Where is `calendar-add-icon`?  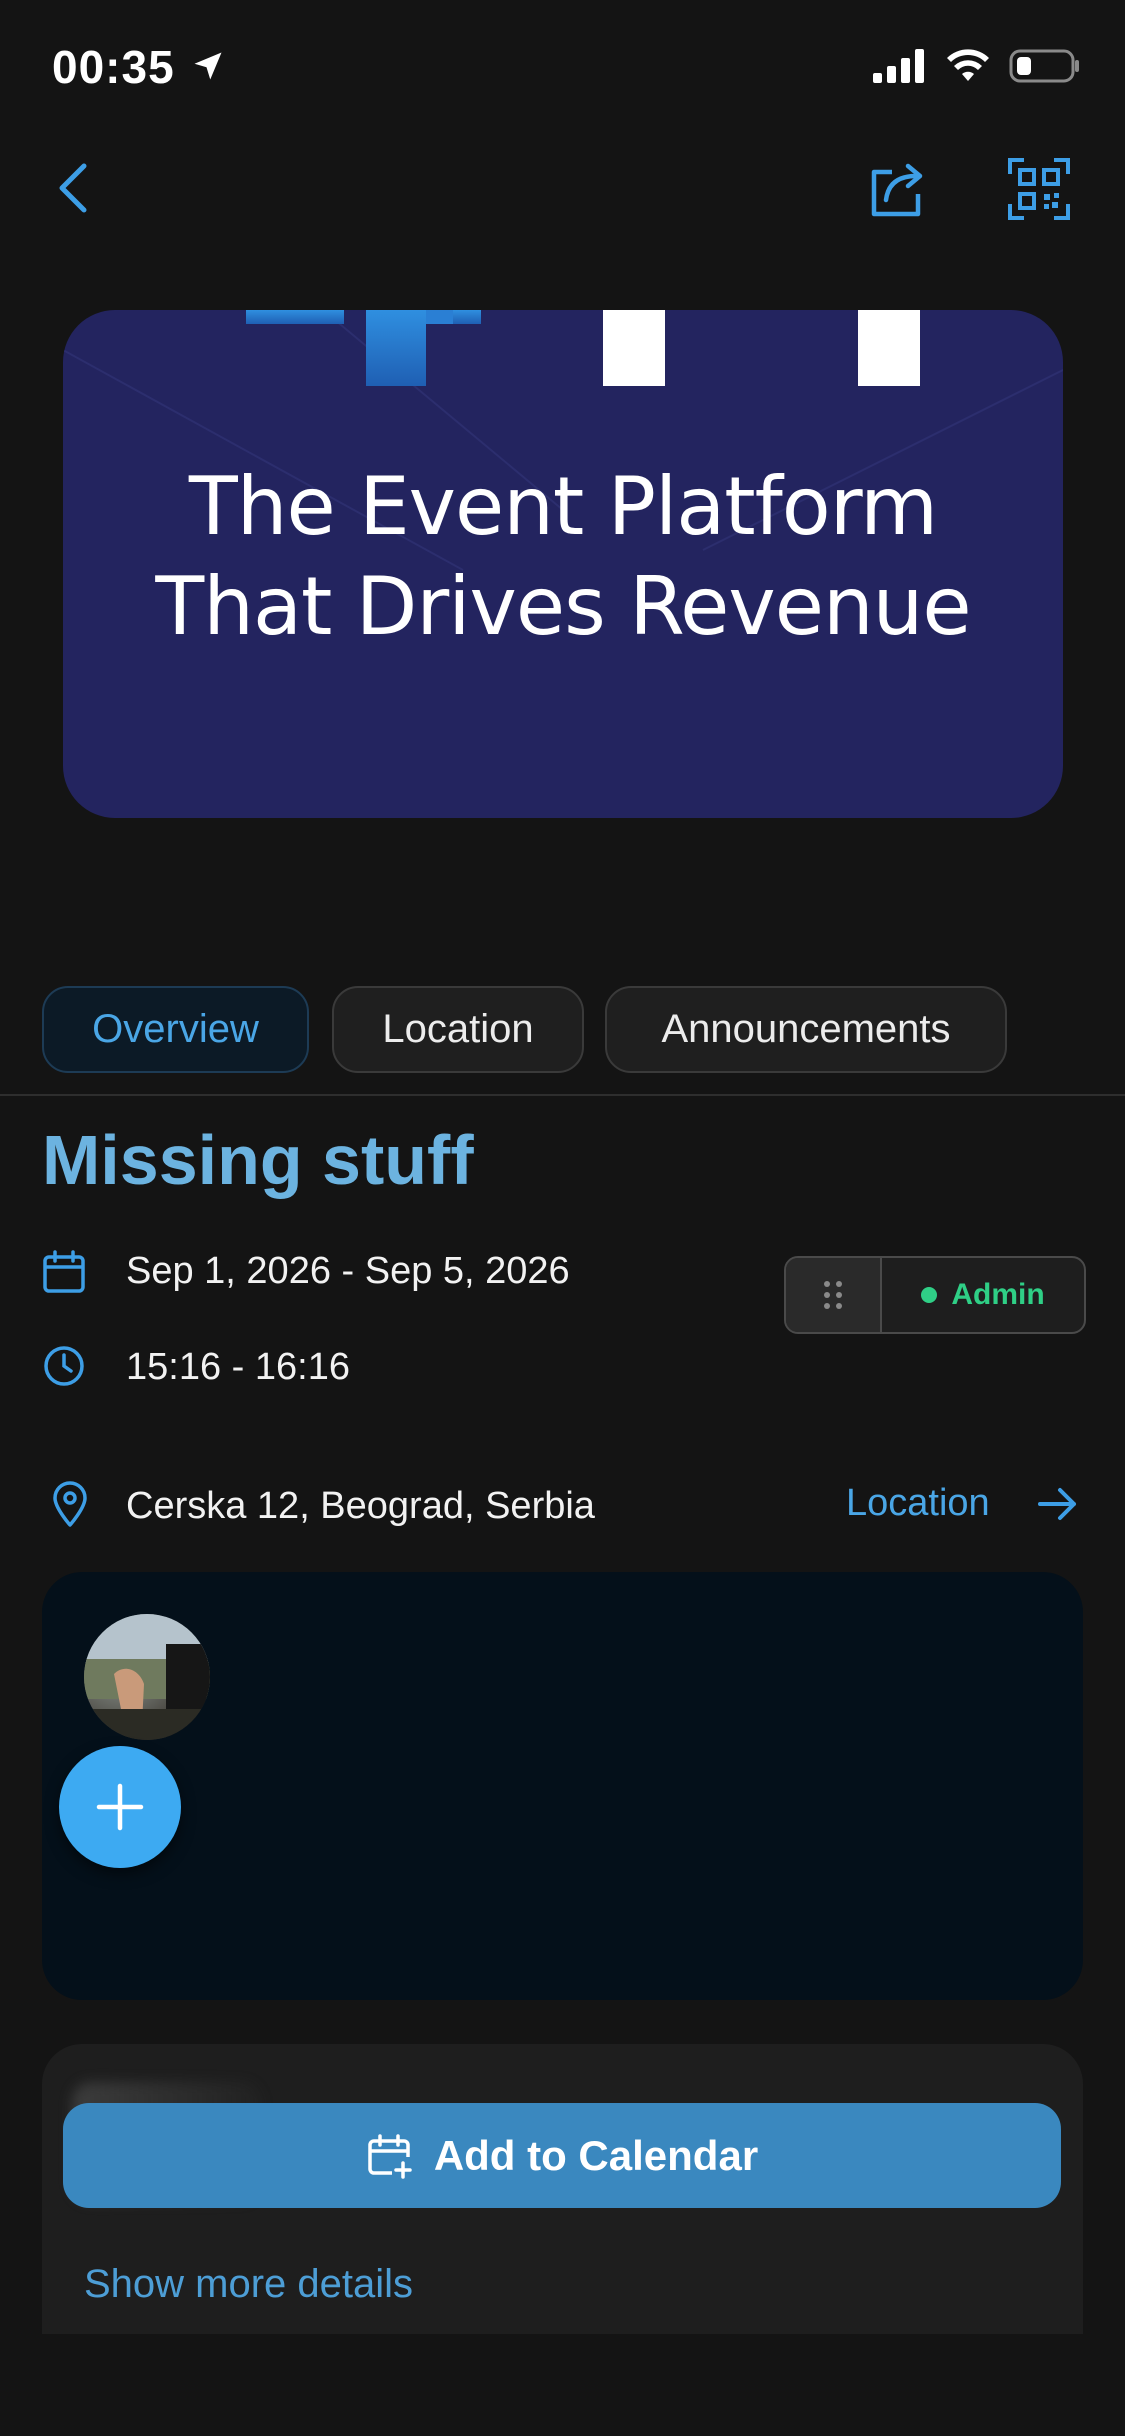
calendar-add-icon is located at coordinates (390, 2156).